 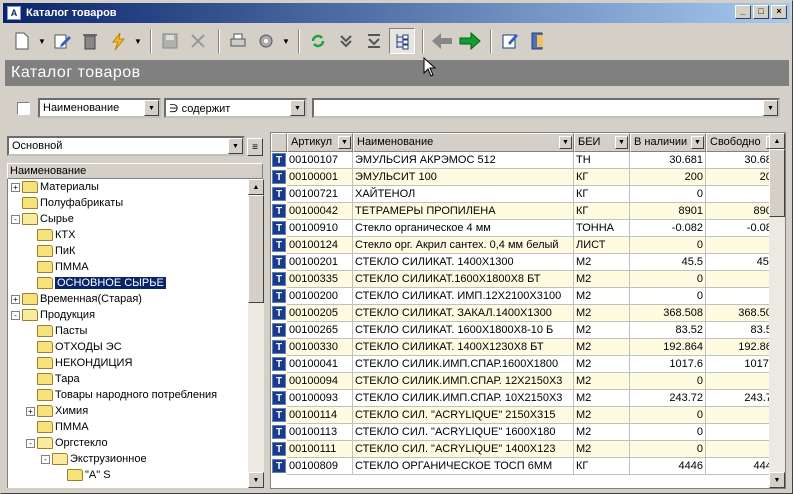 I want to click on close-button: ×, so click(x=779, y=12).